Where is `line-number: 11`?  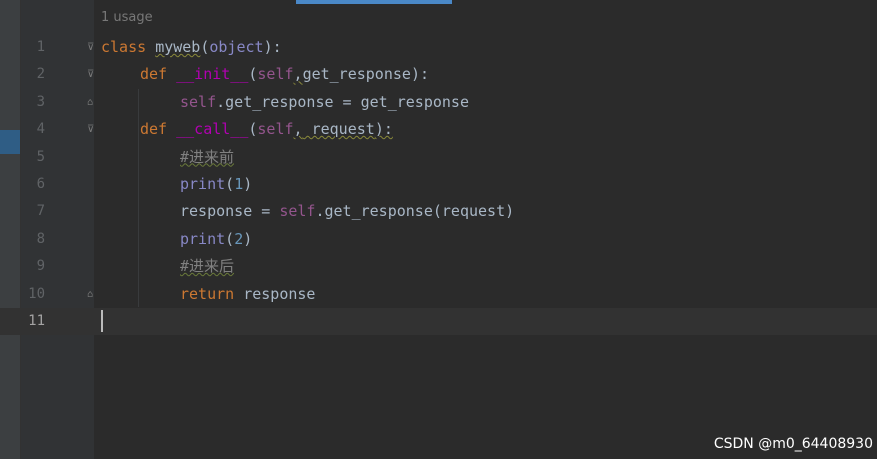 line-number: 11 is located at coordinates (36, 320).